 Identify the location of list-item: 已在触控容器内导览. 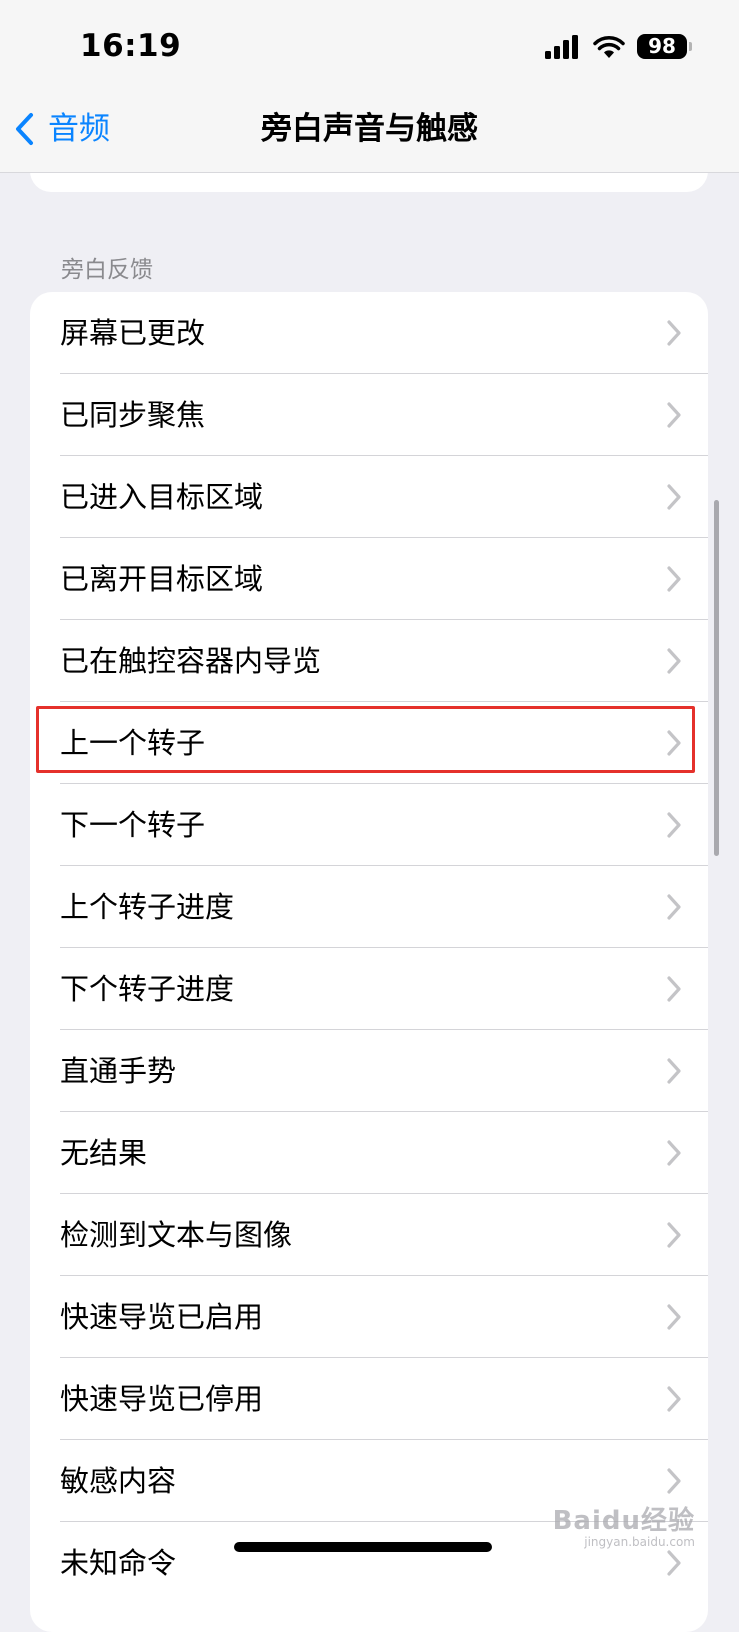
(369, 661).